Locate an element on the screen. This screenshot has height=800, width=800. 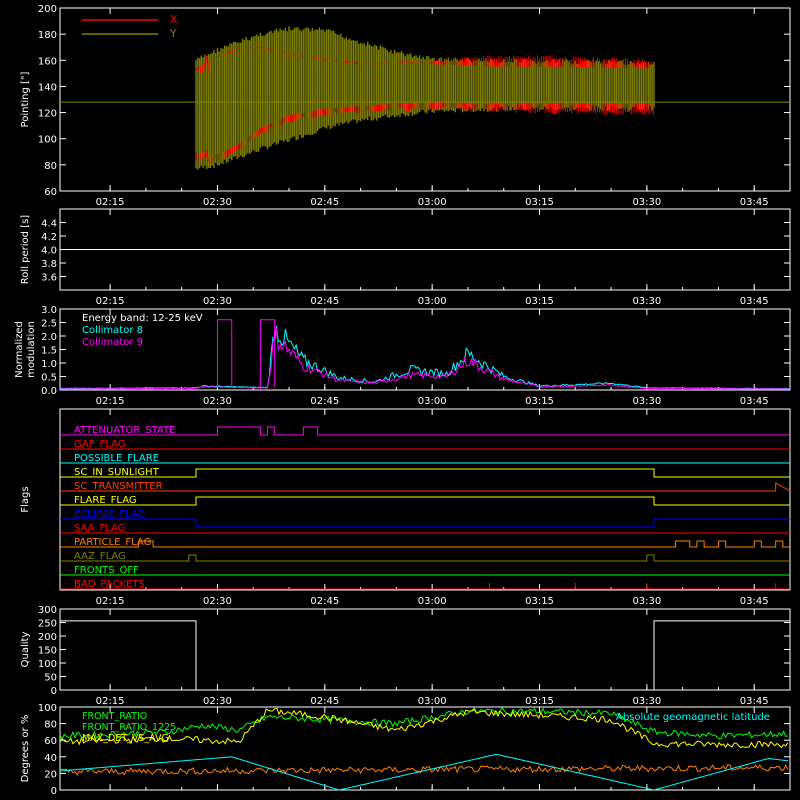
annotation-energy-band: Energy band: 12-25 keV is located at coordinates (142, 318).